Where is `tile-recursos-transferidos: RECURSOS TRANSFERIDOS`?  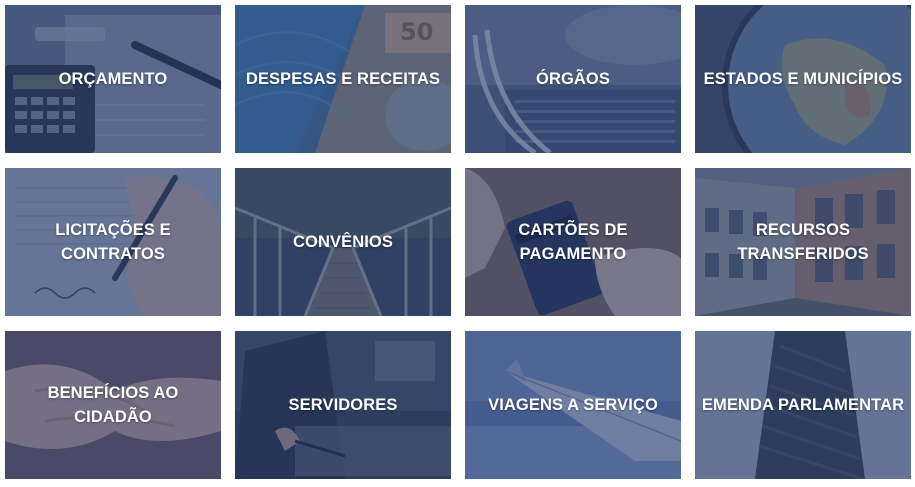
tile-recursos-transferidos: RECURSOS TRANSFERIDOS is located at coordinates (803, 242).